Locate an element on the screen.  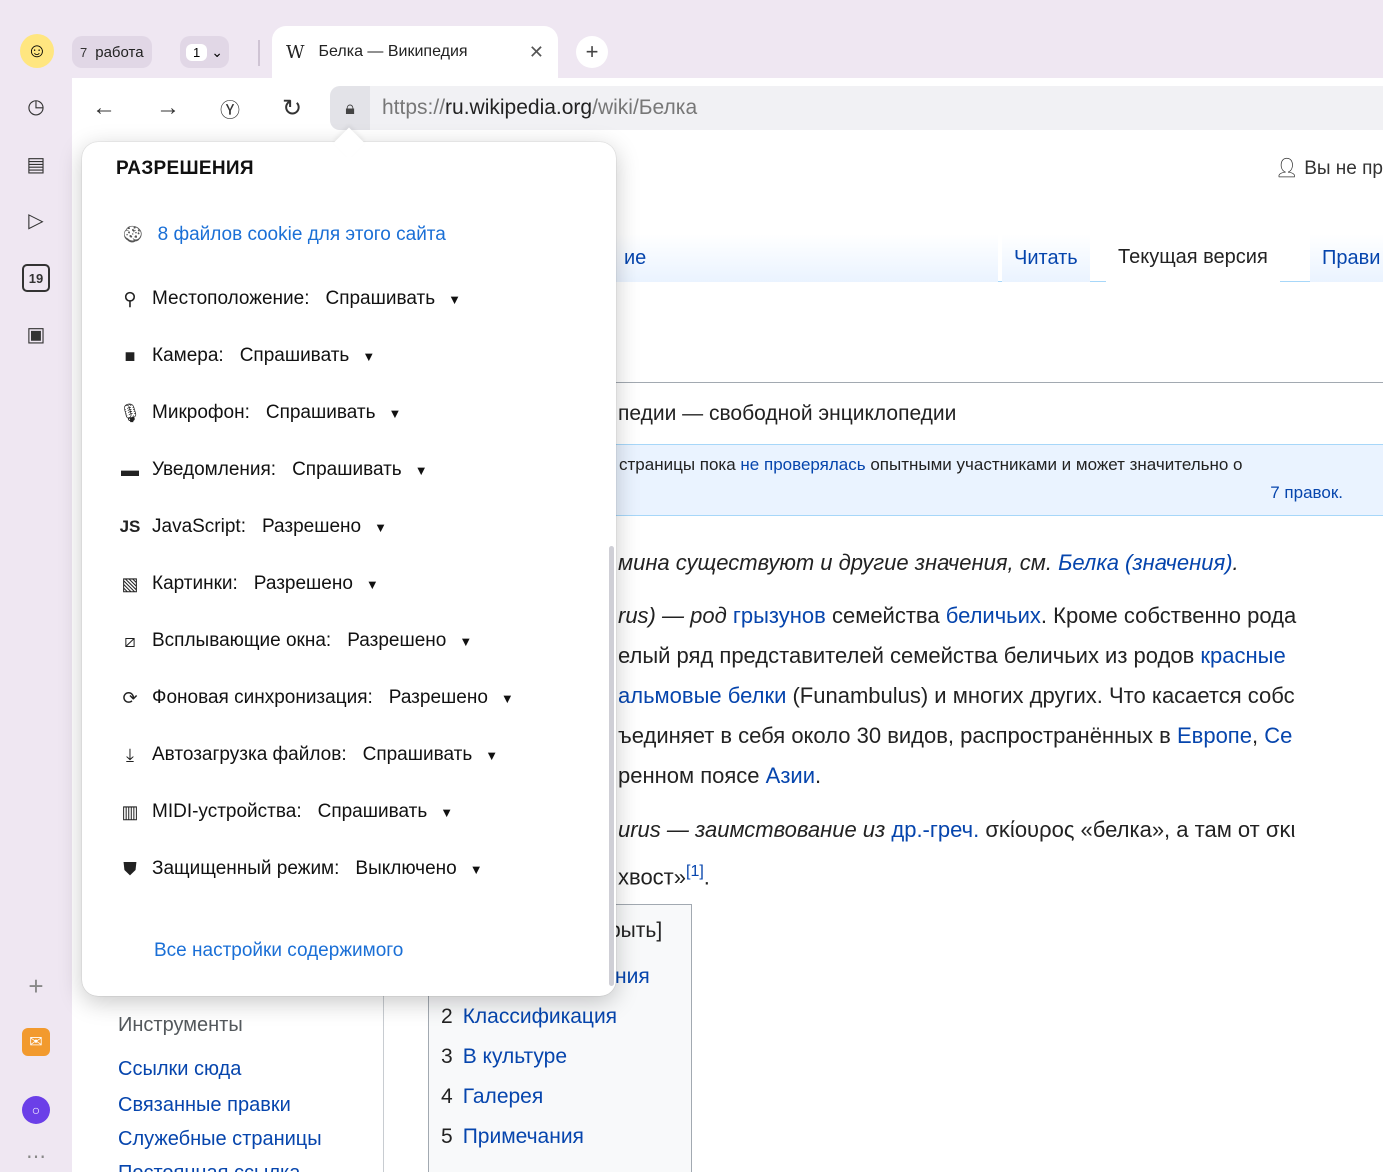
toc-item: 2 Классификация is located at coordinates (529, 1017).